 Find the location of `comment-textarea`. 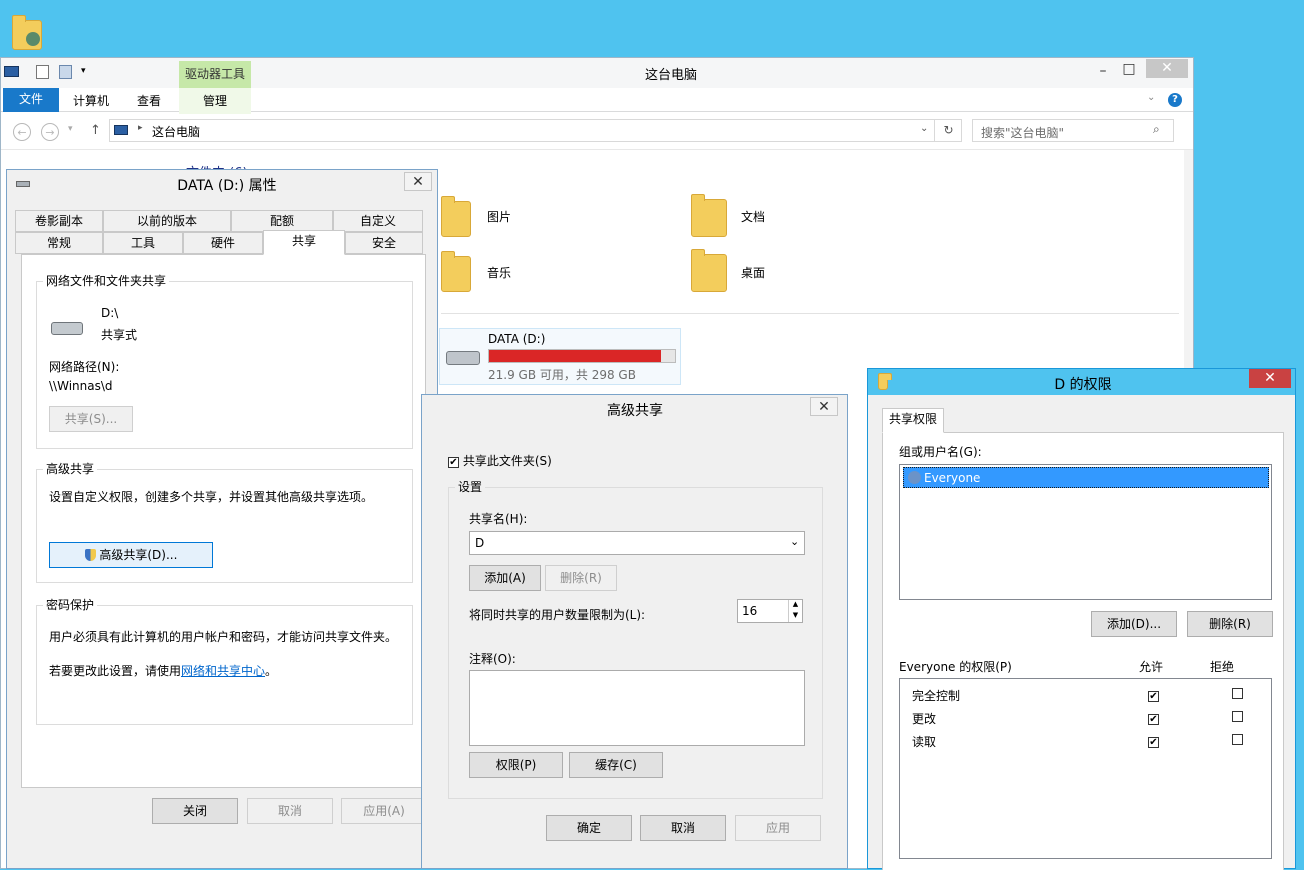

comment-textarea is located at coordinates (637, 708).